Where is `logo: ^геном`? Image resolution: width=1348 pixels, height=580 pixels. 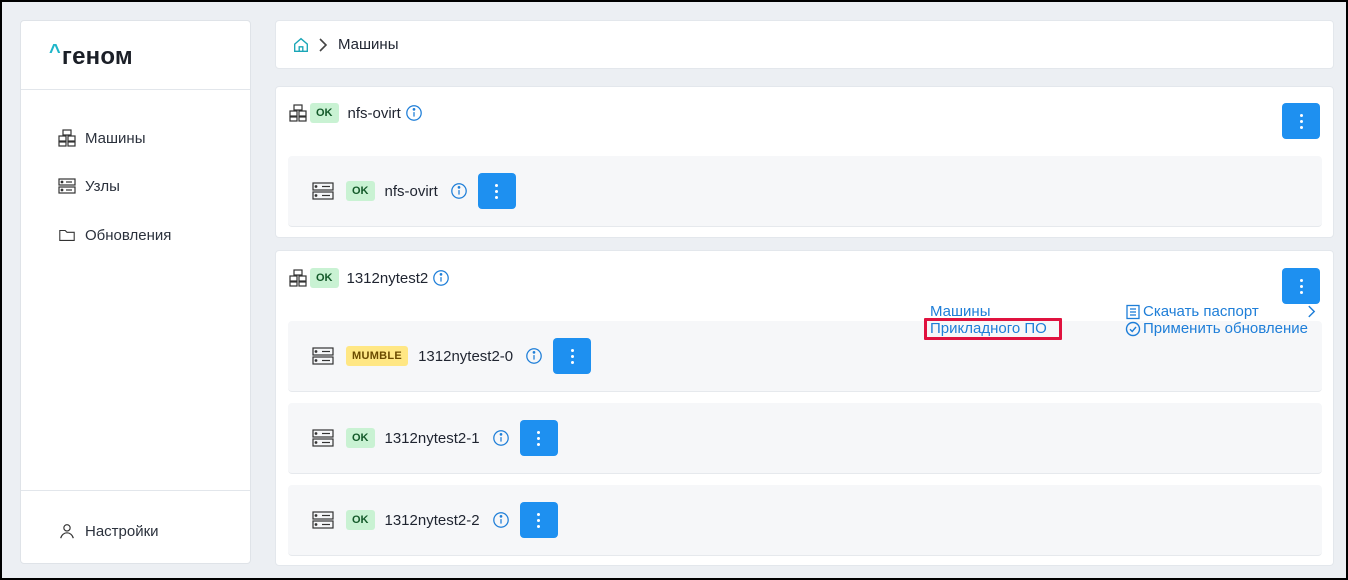 logo: ^геном is located at coordinates (91, 55).